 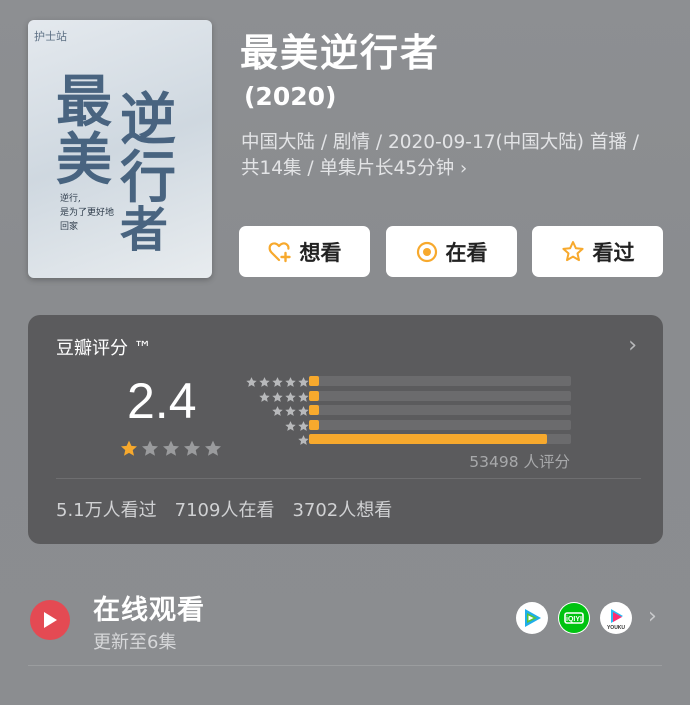 What do you see at coordinates (532, 618) in the screenshot?
I see `tencent-video-icon` at bounding box center [532, 618].